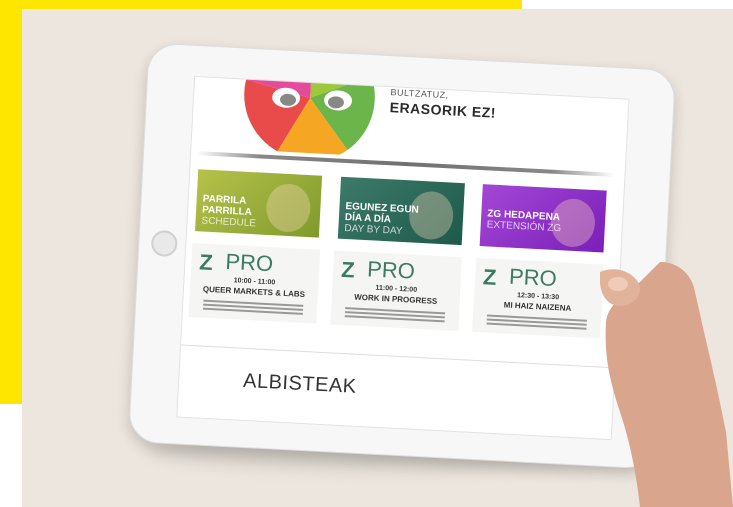  Describe the element at coordinates (164, 243) in the screenshot. I see `home-button` at that location.